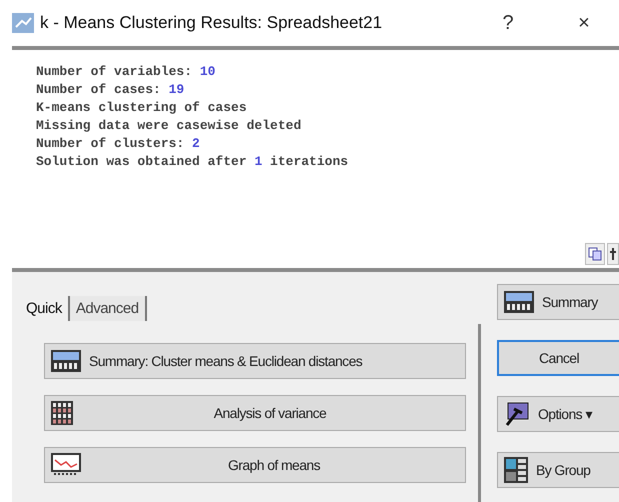 Image resolution: width=619 pixels, height=502 pixels. What do you see at coordinates (23, 23) in the screenshot?
I see `app-icon` at bounding box center [23, 23].